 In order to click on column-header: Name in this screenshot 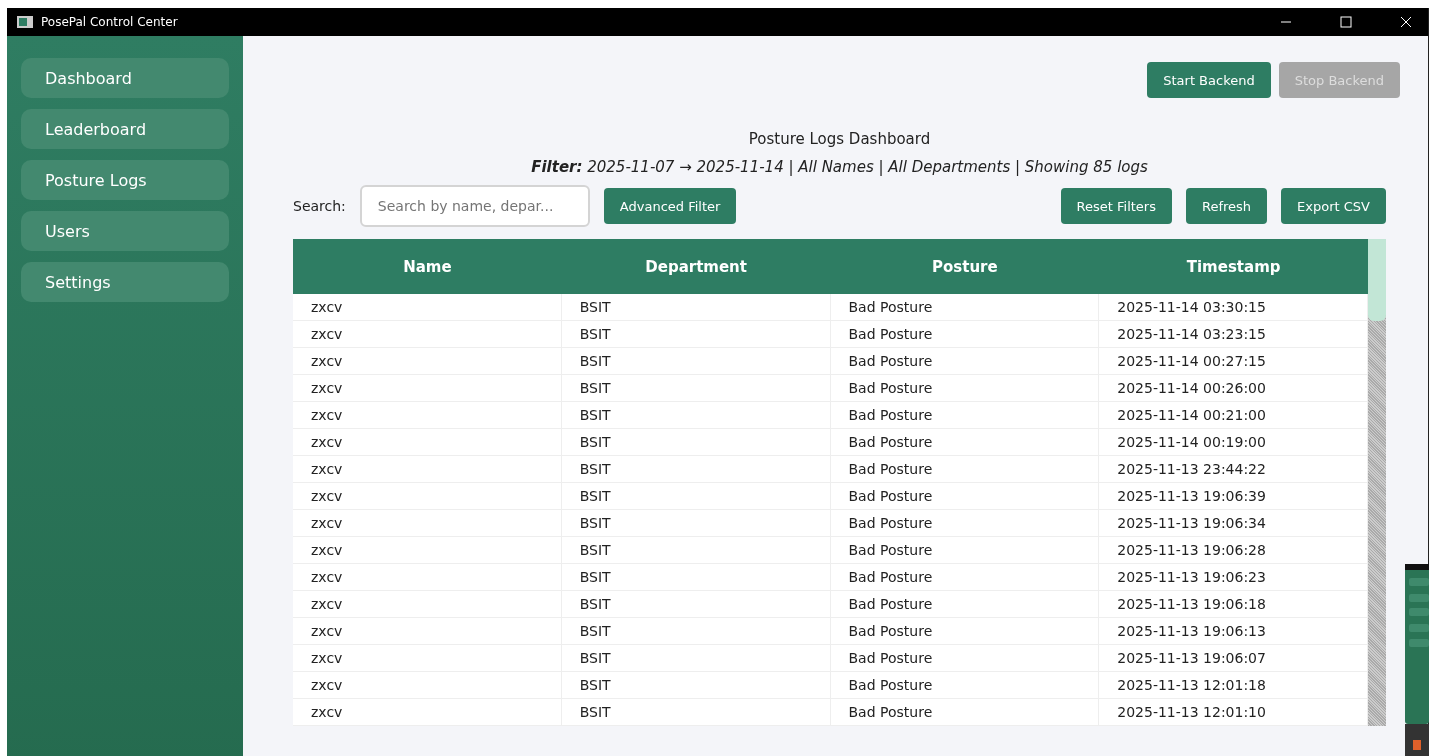, I will do `click(427, 266)`.